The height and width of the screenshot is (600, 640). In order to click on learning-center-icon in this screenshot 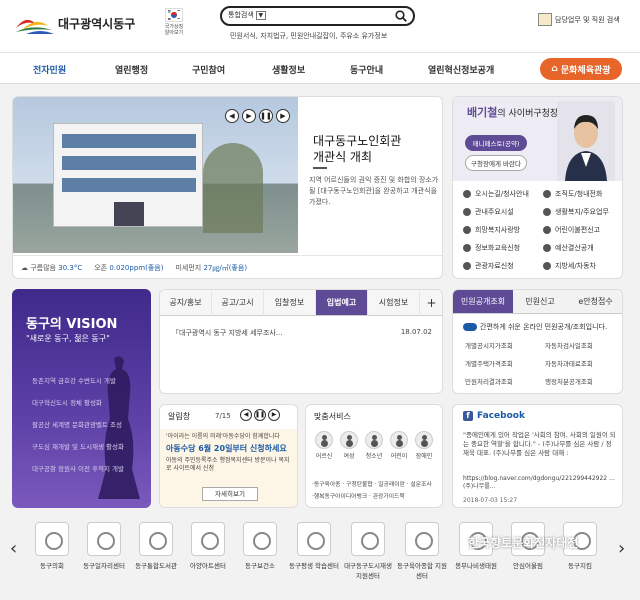, I will do `click(314, 539)`.